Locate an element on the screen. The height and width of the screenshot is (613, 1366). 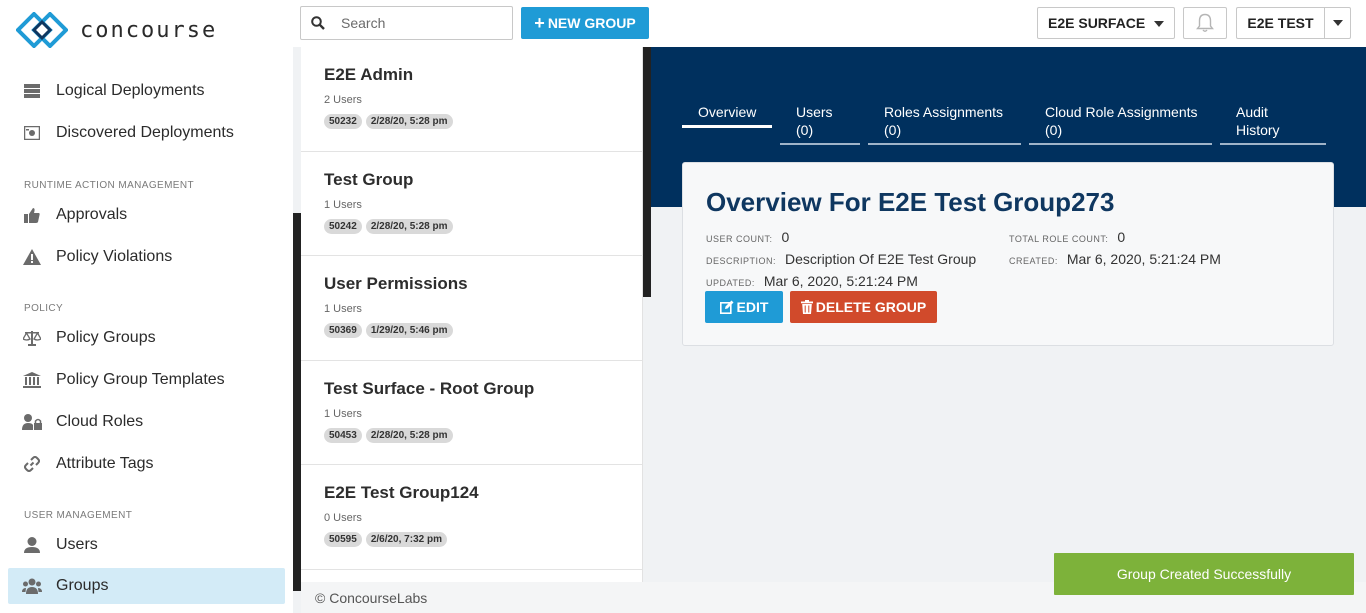
sidebar-item-label: Policy Groups is located at coordinates (106, 337).